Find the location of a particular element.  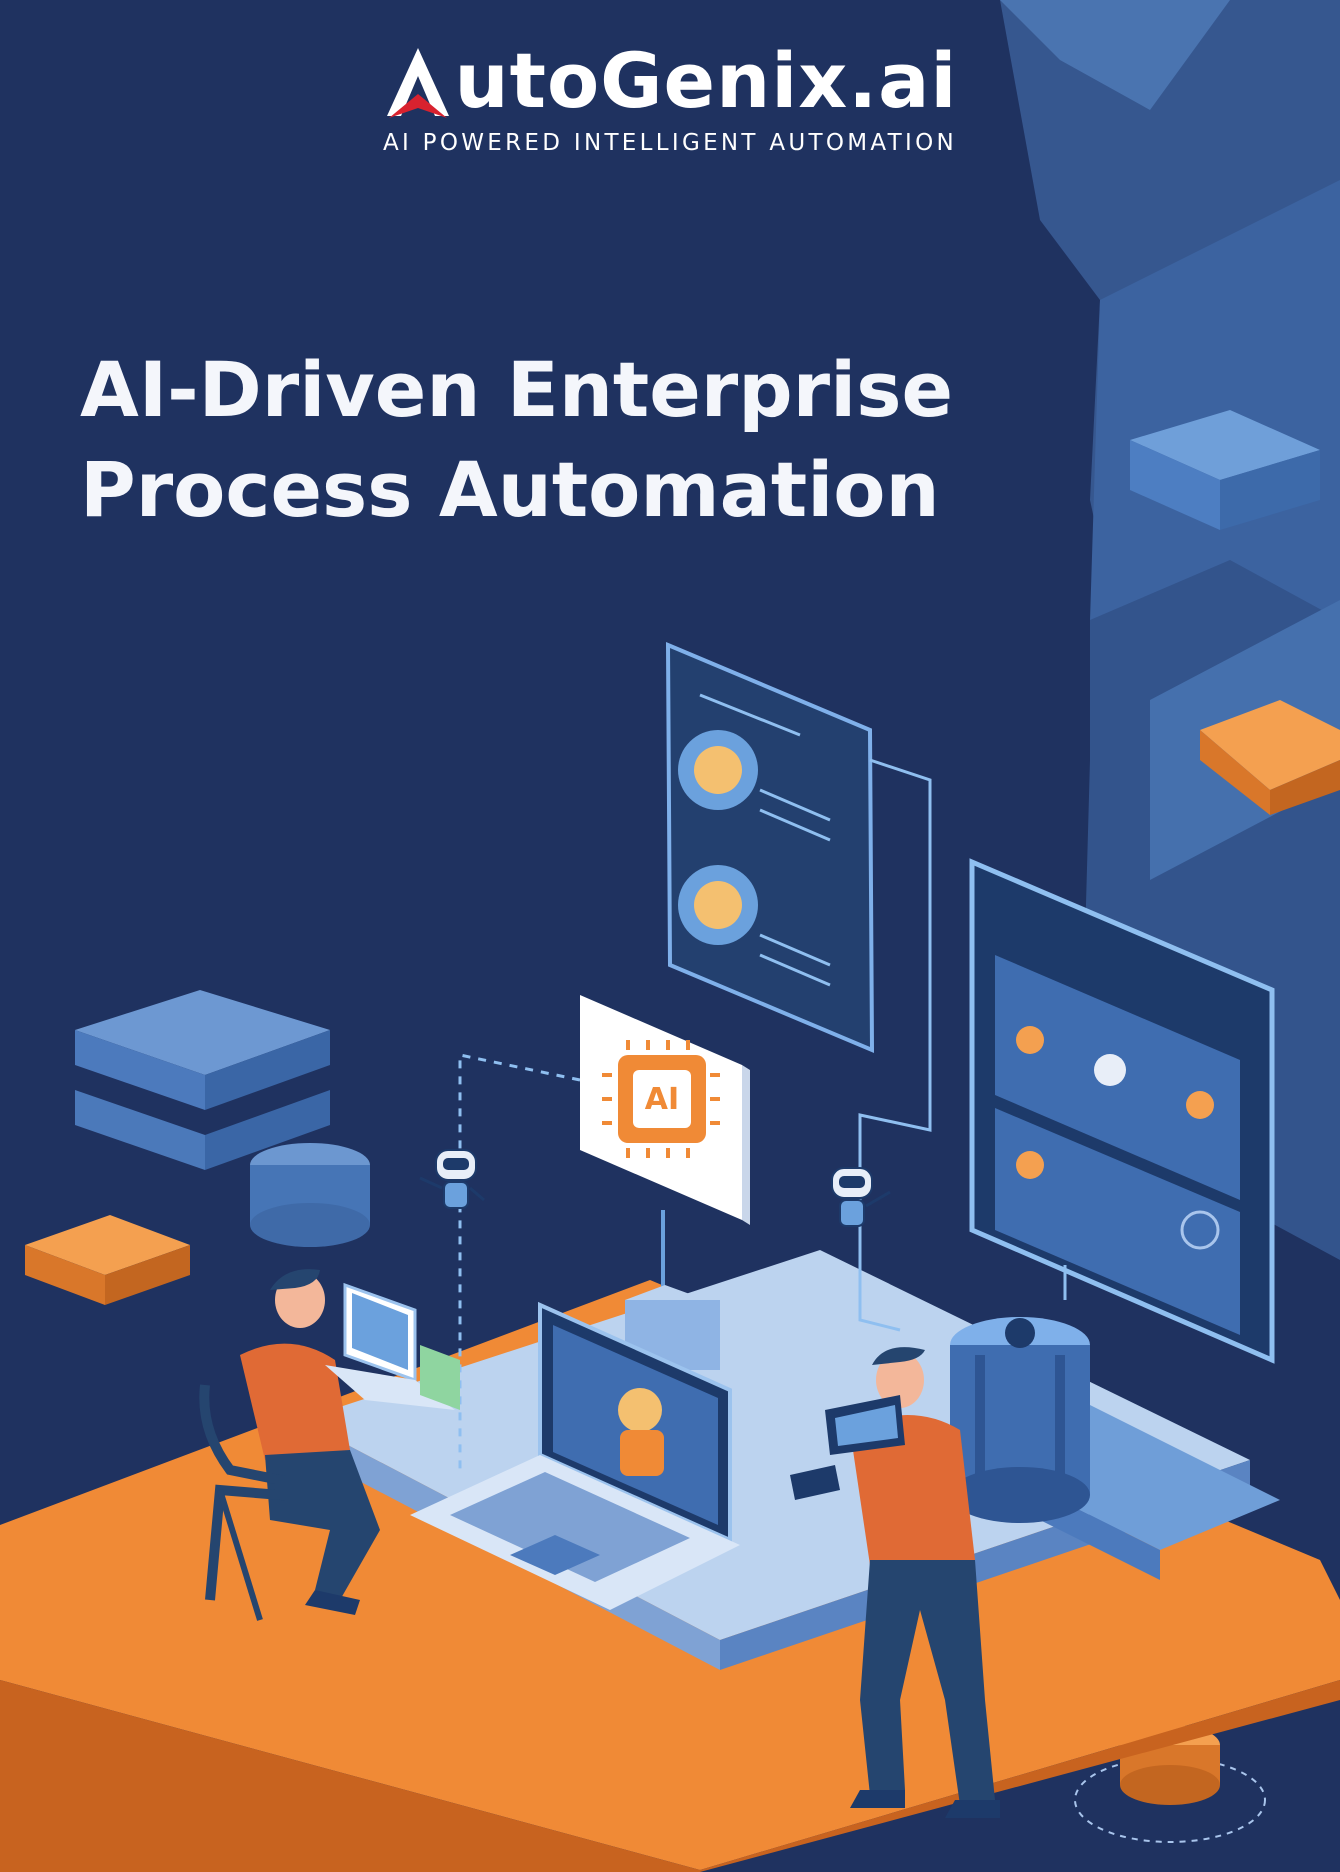

cylinder-device is located at coordinates (1020, 1420).